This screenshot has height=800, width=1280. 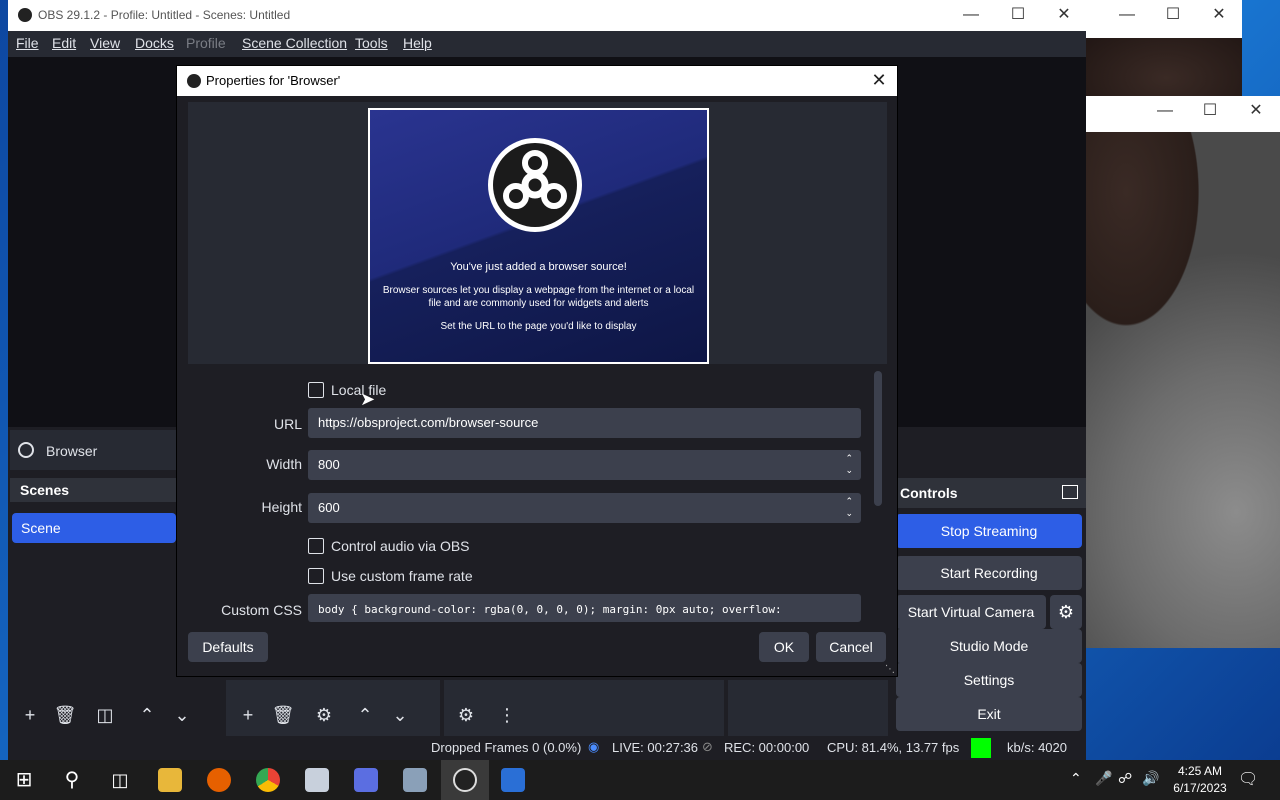 What do you see at coordinates (365, 715) in the screenshot?
I see `source-up-icon: ⌃` at bounding box center [365, 715].